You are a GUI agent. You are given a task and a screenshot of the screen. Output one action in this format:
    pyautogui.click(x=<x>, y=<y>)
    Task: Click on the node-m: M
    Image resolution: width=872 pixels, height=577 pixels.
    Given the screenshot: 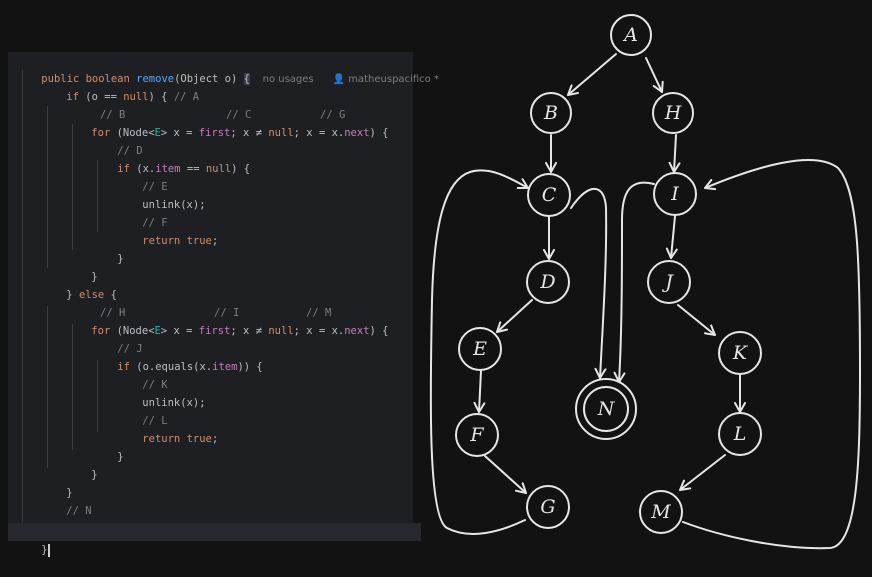 What is the action you would take?
    pyautogui.click(x=661, y=512)
    